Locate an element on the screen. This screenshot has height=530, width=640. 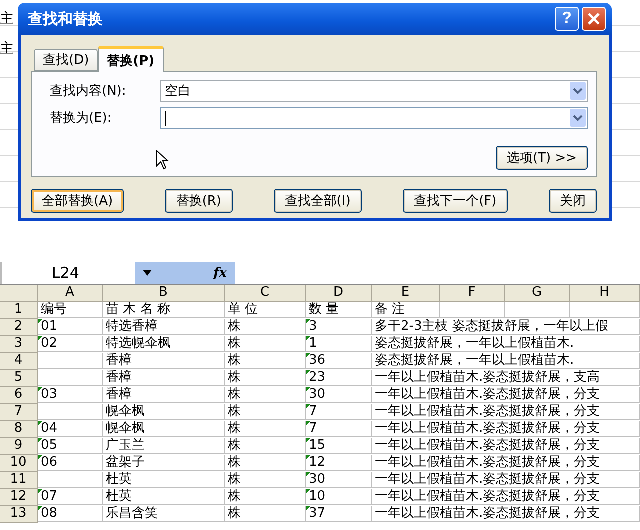
column-header: D is located at coordinates (339, 293).